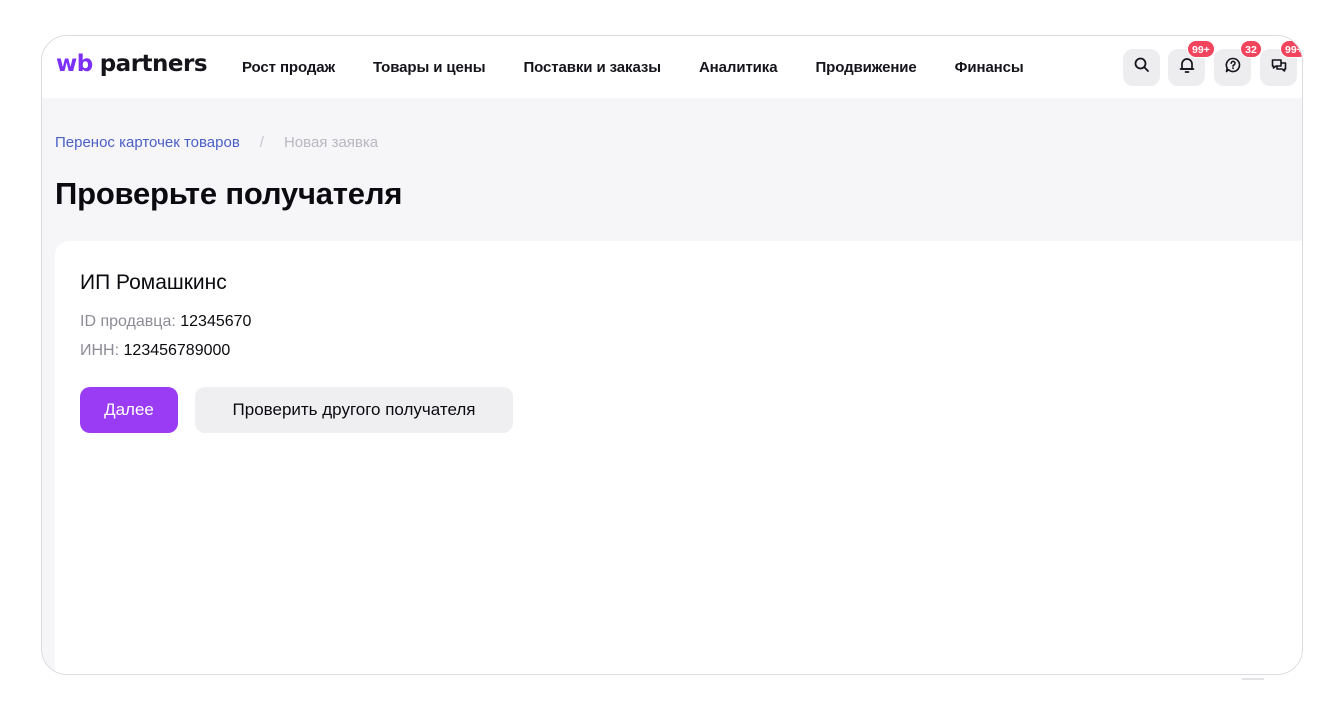  I want to click on breadcrumb: Перенос карточек товаров / Новая заявка, so click(216, 142).